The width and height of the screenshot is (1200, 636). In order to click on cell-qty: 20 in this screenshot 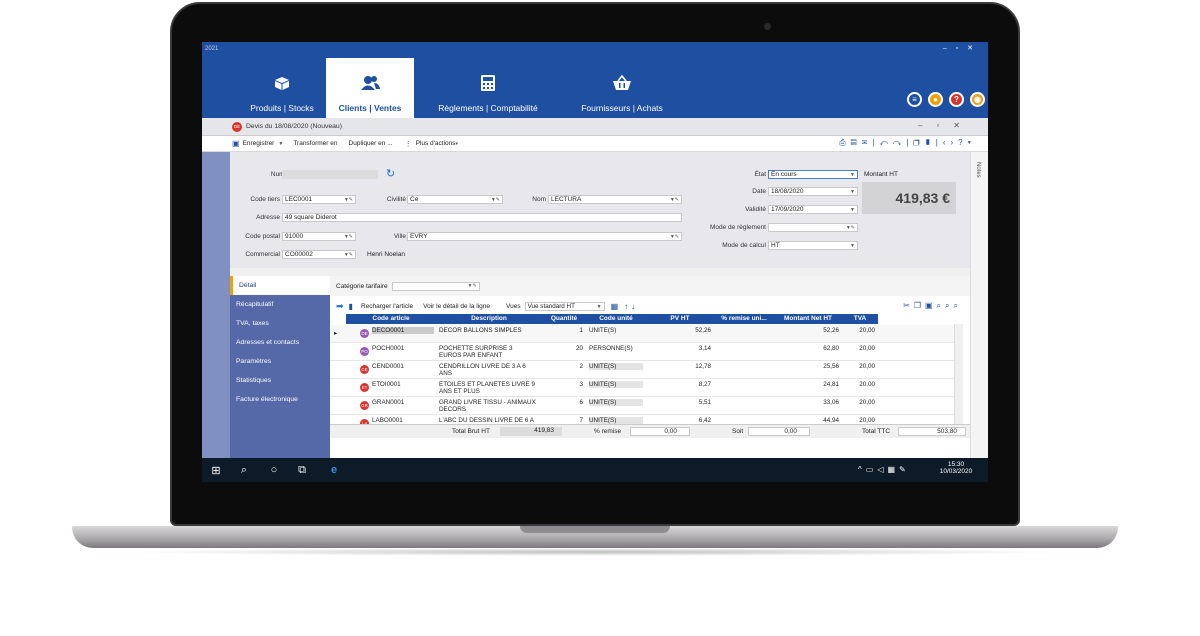, I will do `click(564, 348)`.